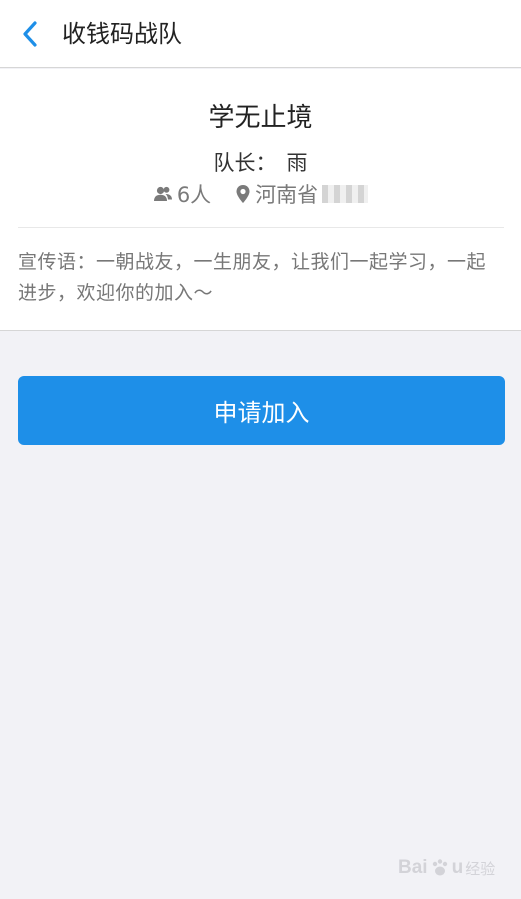 Image resolution: width=521 pixels, height=899 pixels. Describe the element at coordinates (287, 195) in the screenshot. I see `location-text: 河南省` at that location.